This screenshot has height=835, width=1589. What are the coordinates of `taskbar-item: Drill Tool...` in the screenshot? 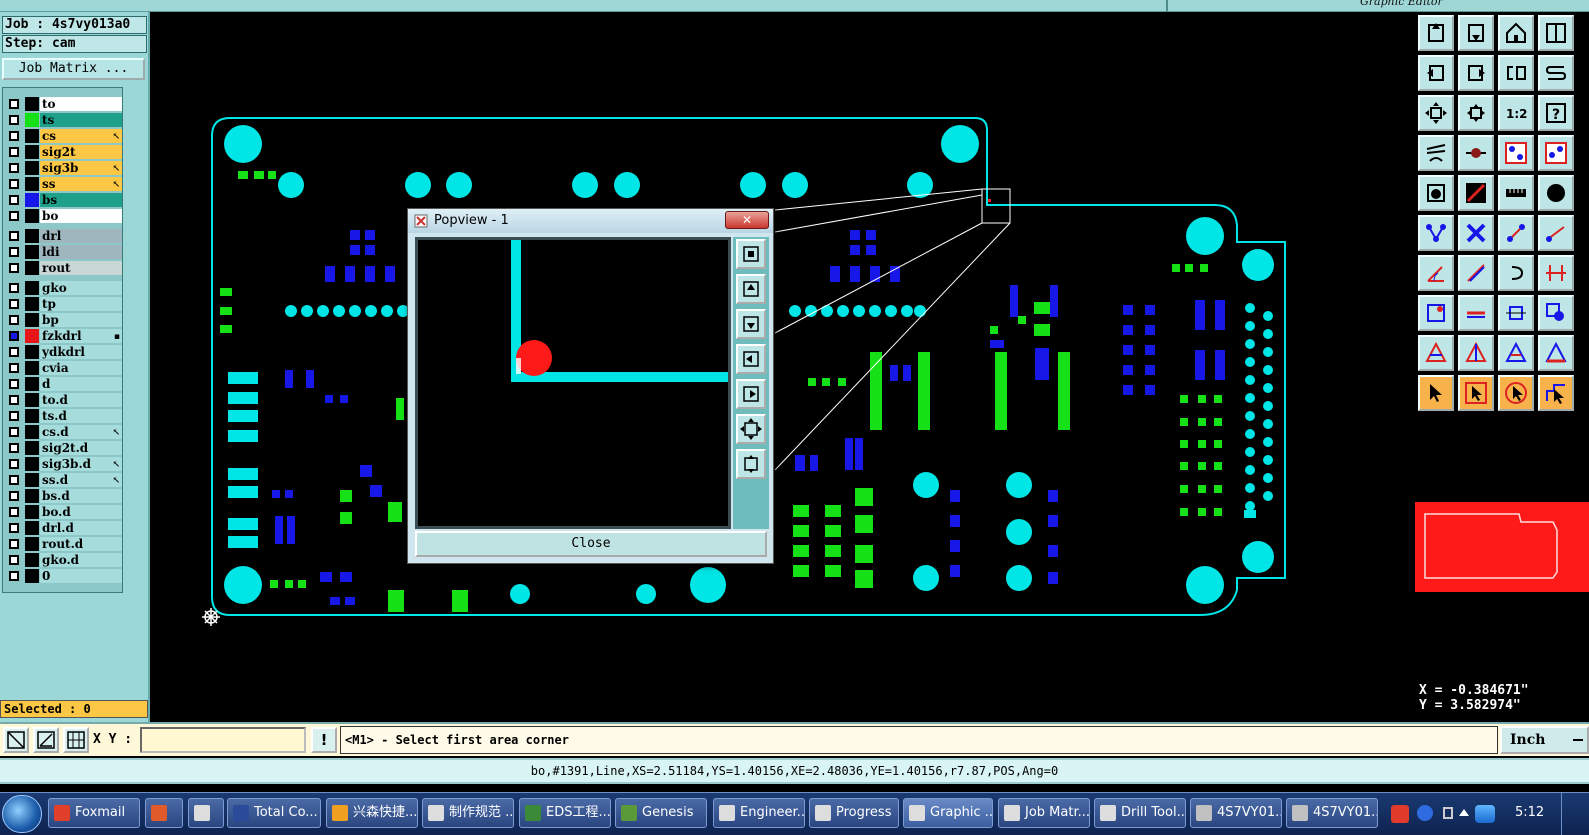 It's located at (1140, 813).